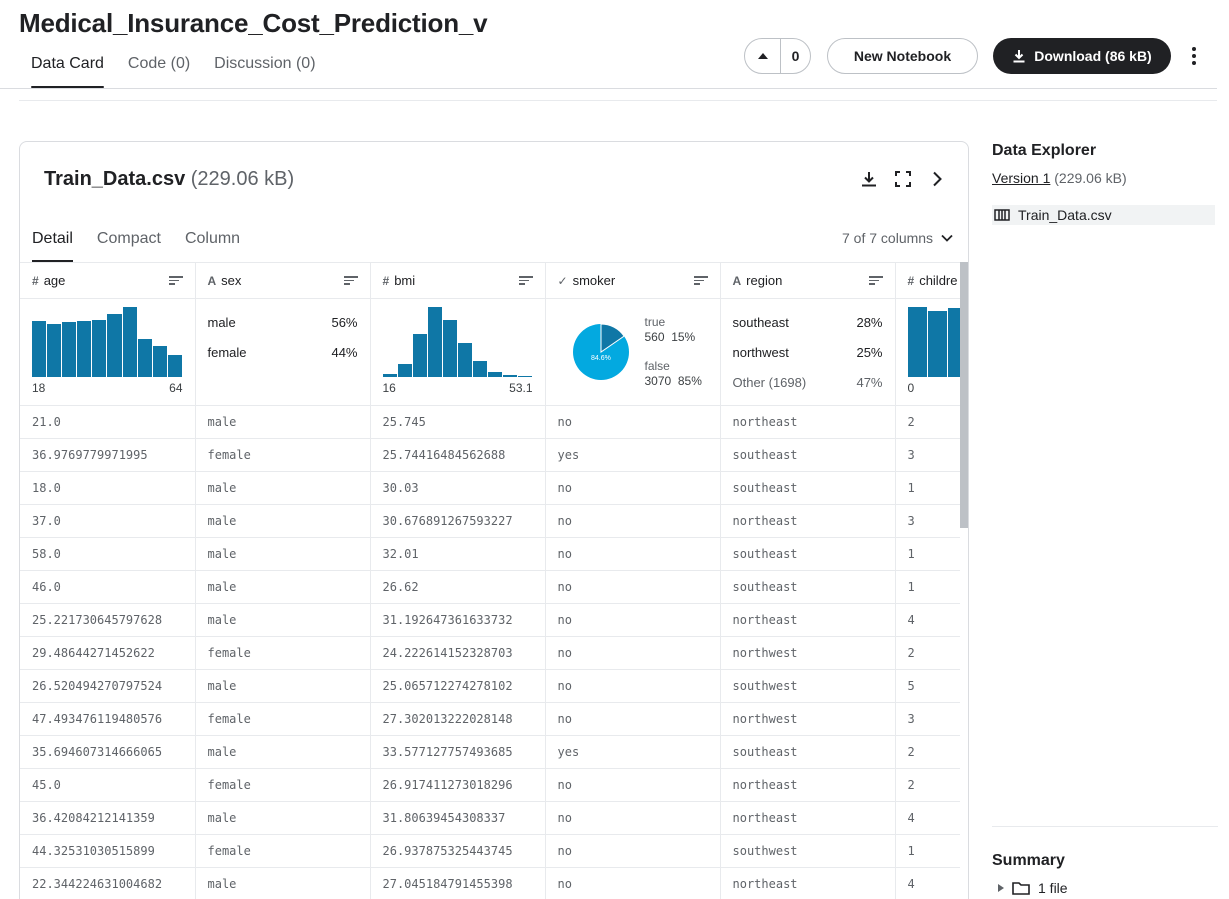 The image size is (1229, 899). I want to click on column-name: region, so click(764, 280).